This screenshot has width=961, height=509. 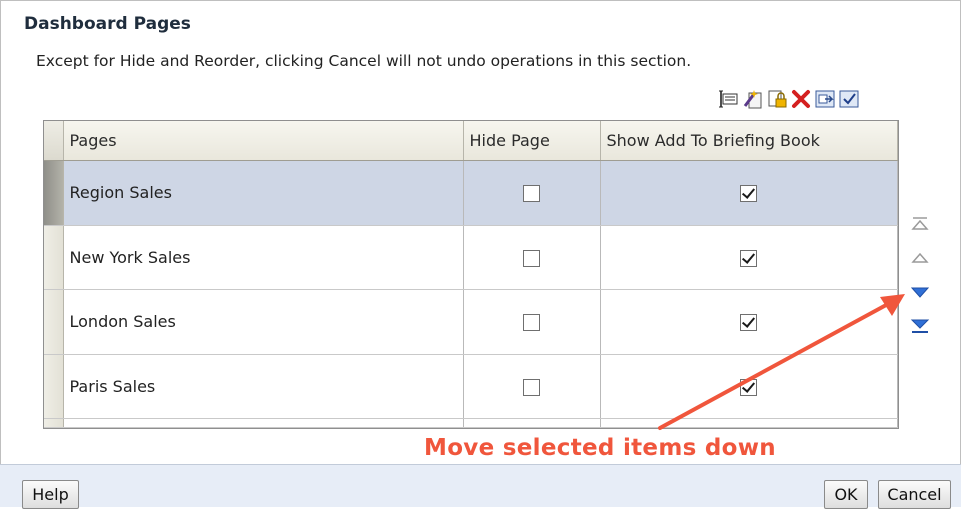 What do you see at coordinates (849, 99) in the screenshot?
I see `select-all-icon` at bounding box center [849, 99].